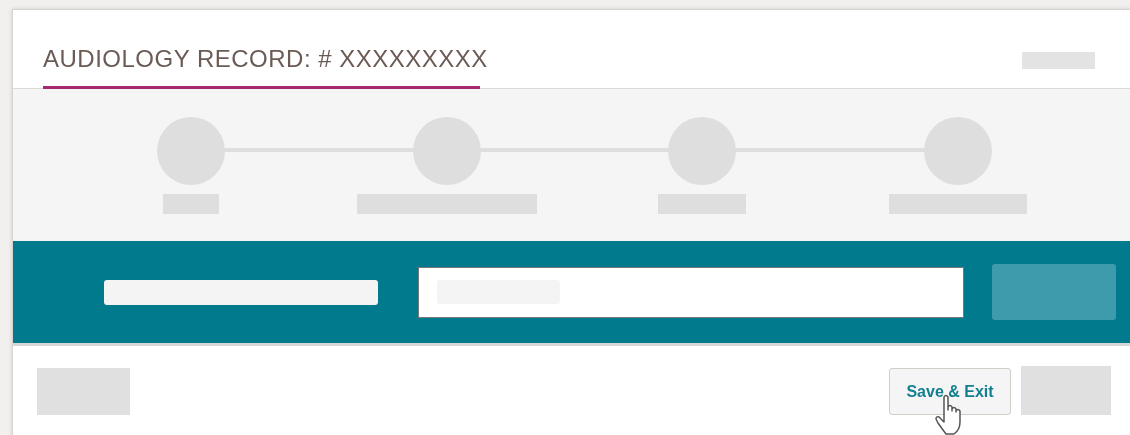  I want to click on record-title: AUDIOLOGY RECORD: # XXXXXXXXX, so click(265, 59).